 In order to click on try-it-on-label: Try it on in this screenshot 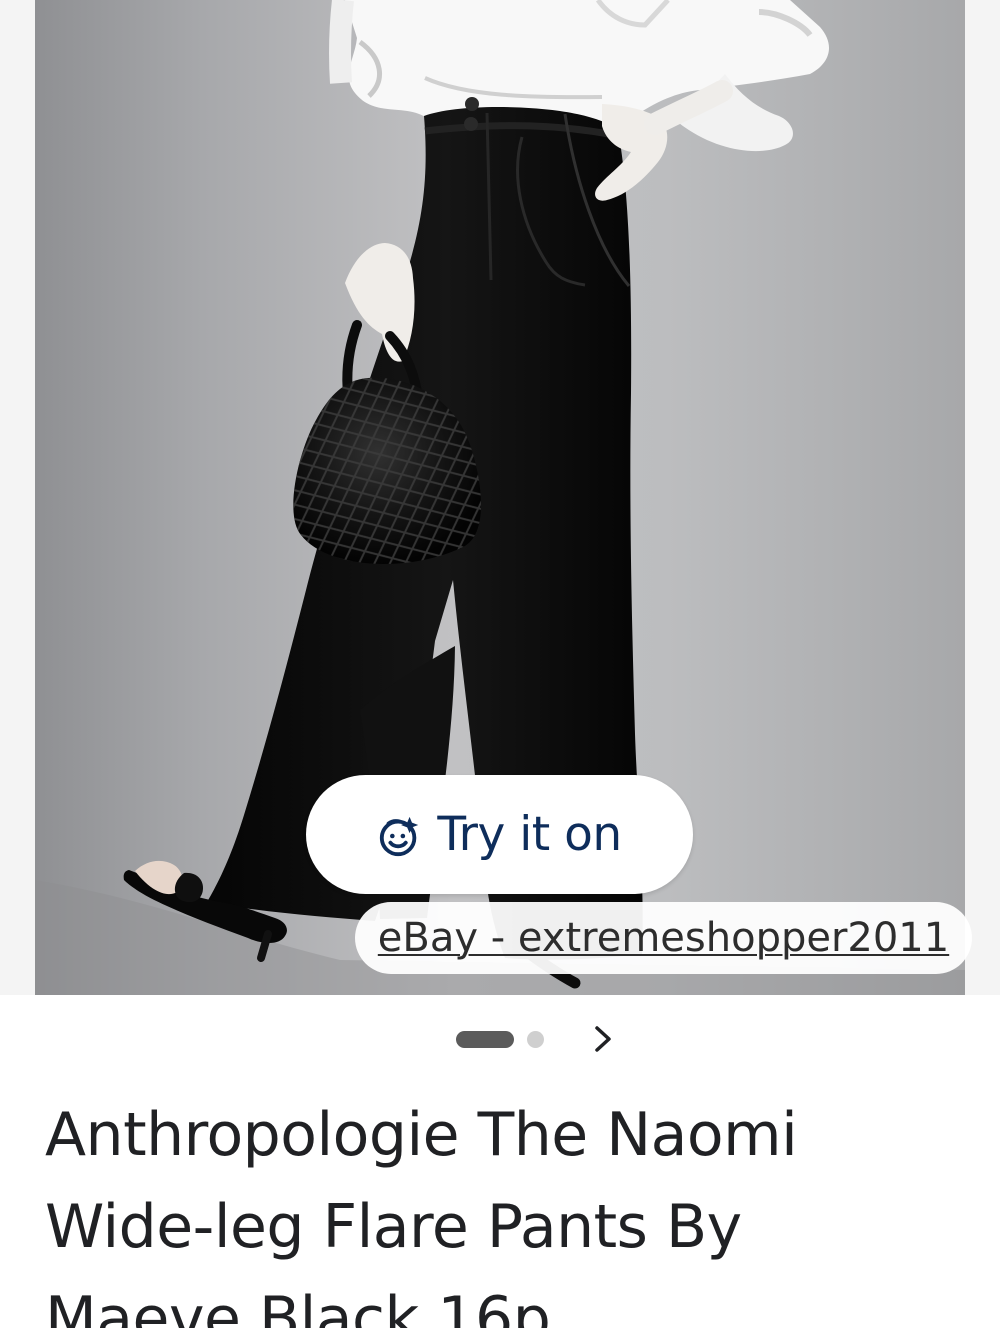, I will do `click(529, 834)`.